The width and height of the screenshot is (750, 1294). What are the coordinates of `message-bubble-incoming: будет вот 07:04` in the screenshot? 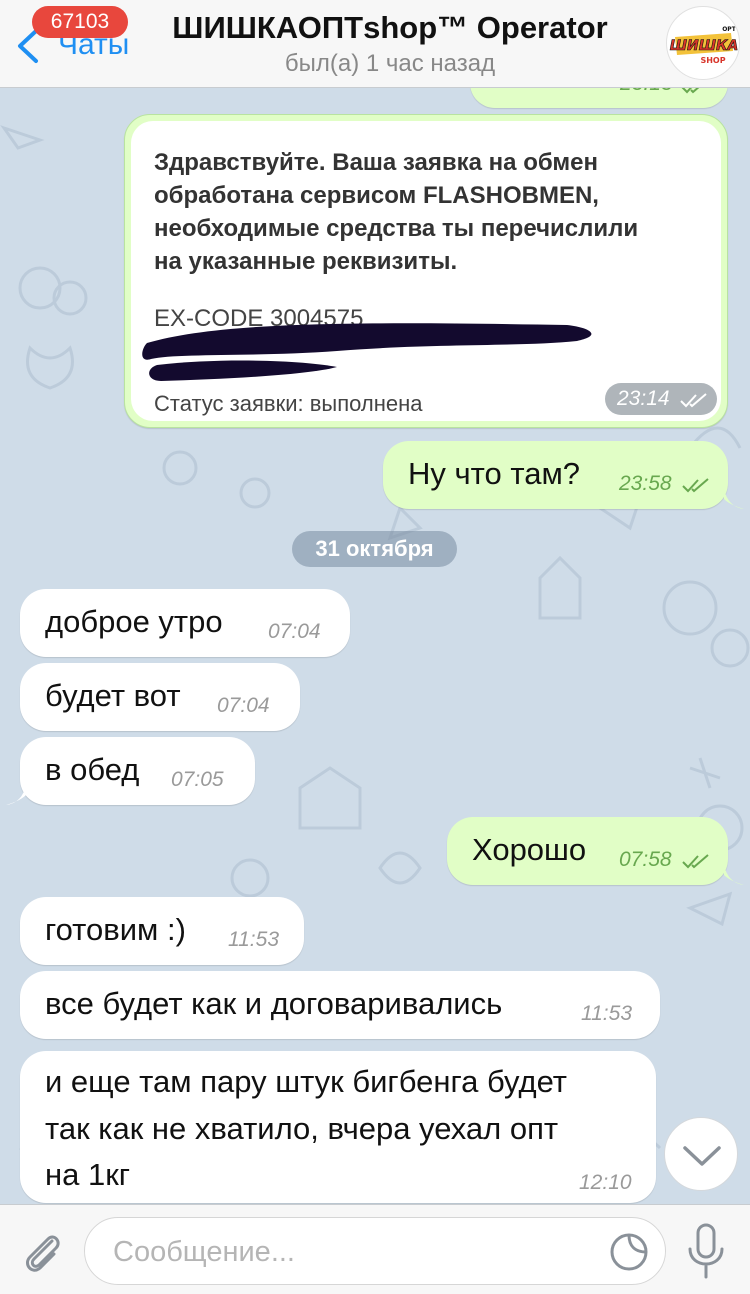 It's located at (160, 697).